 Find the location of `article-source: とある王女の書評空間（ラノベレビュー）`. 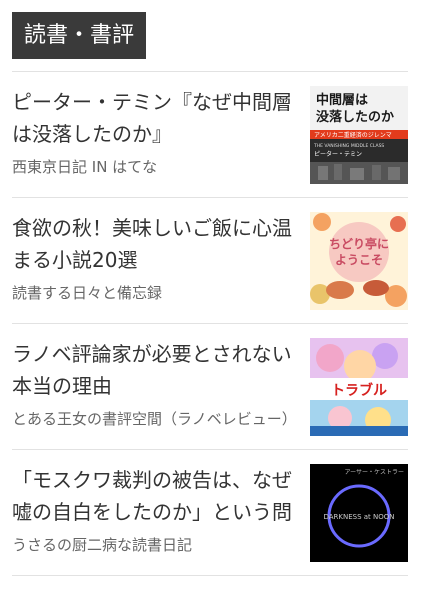

article-source: とある王女の書評空間（ラノベレビュー） is located at coordinates (157, 419).